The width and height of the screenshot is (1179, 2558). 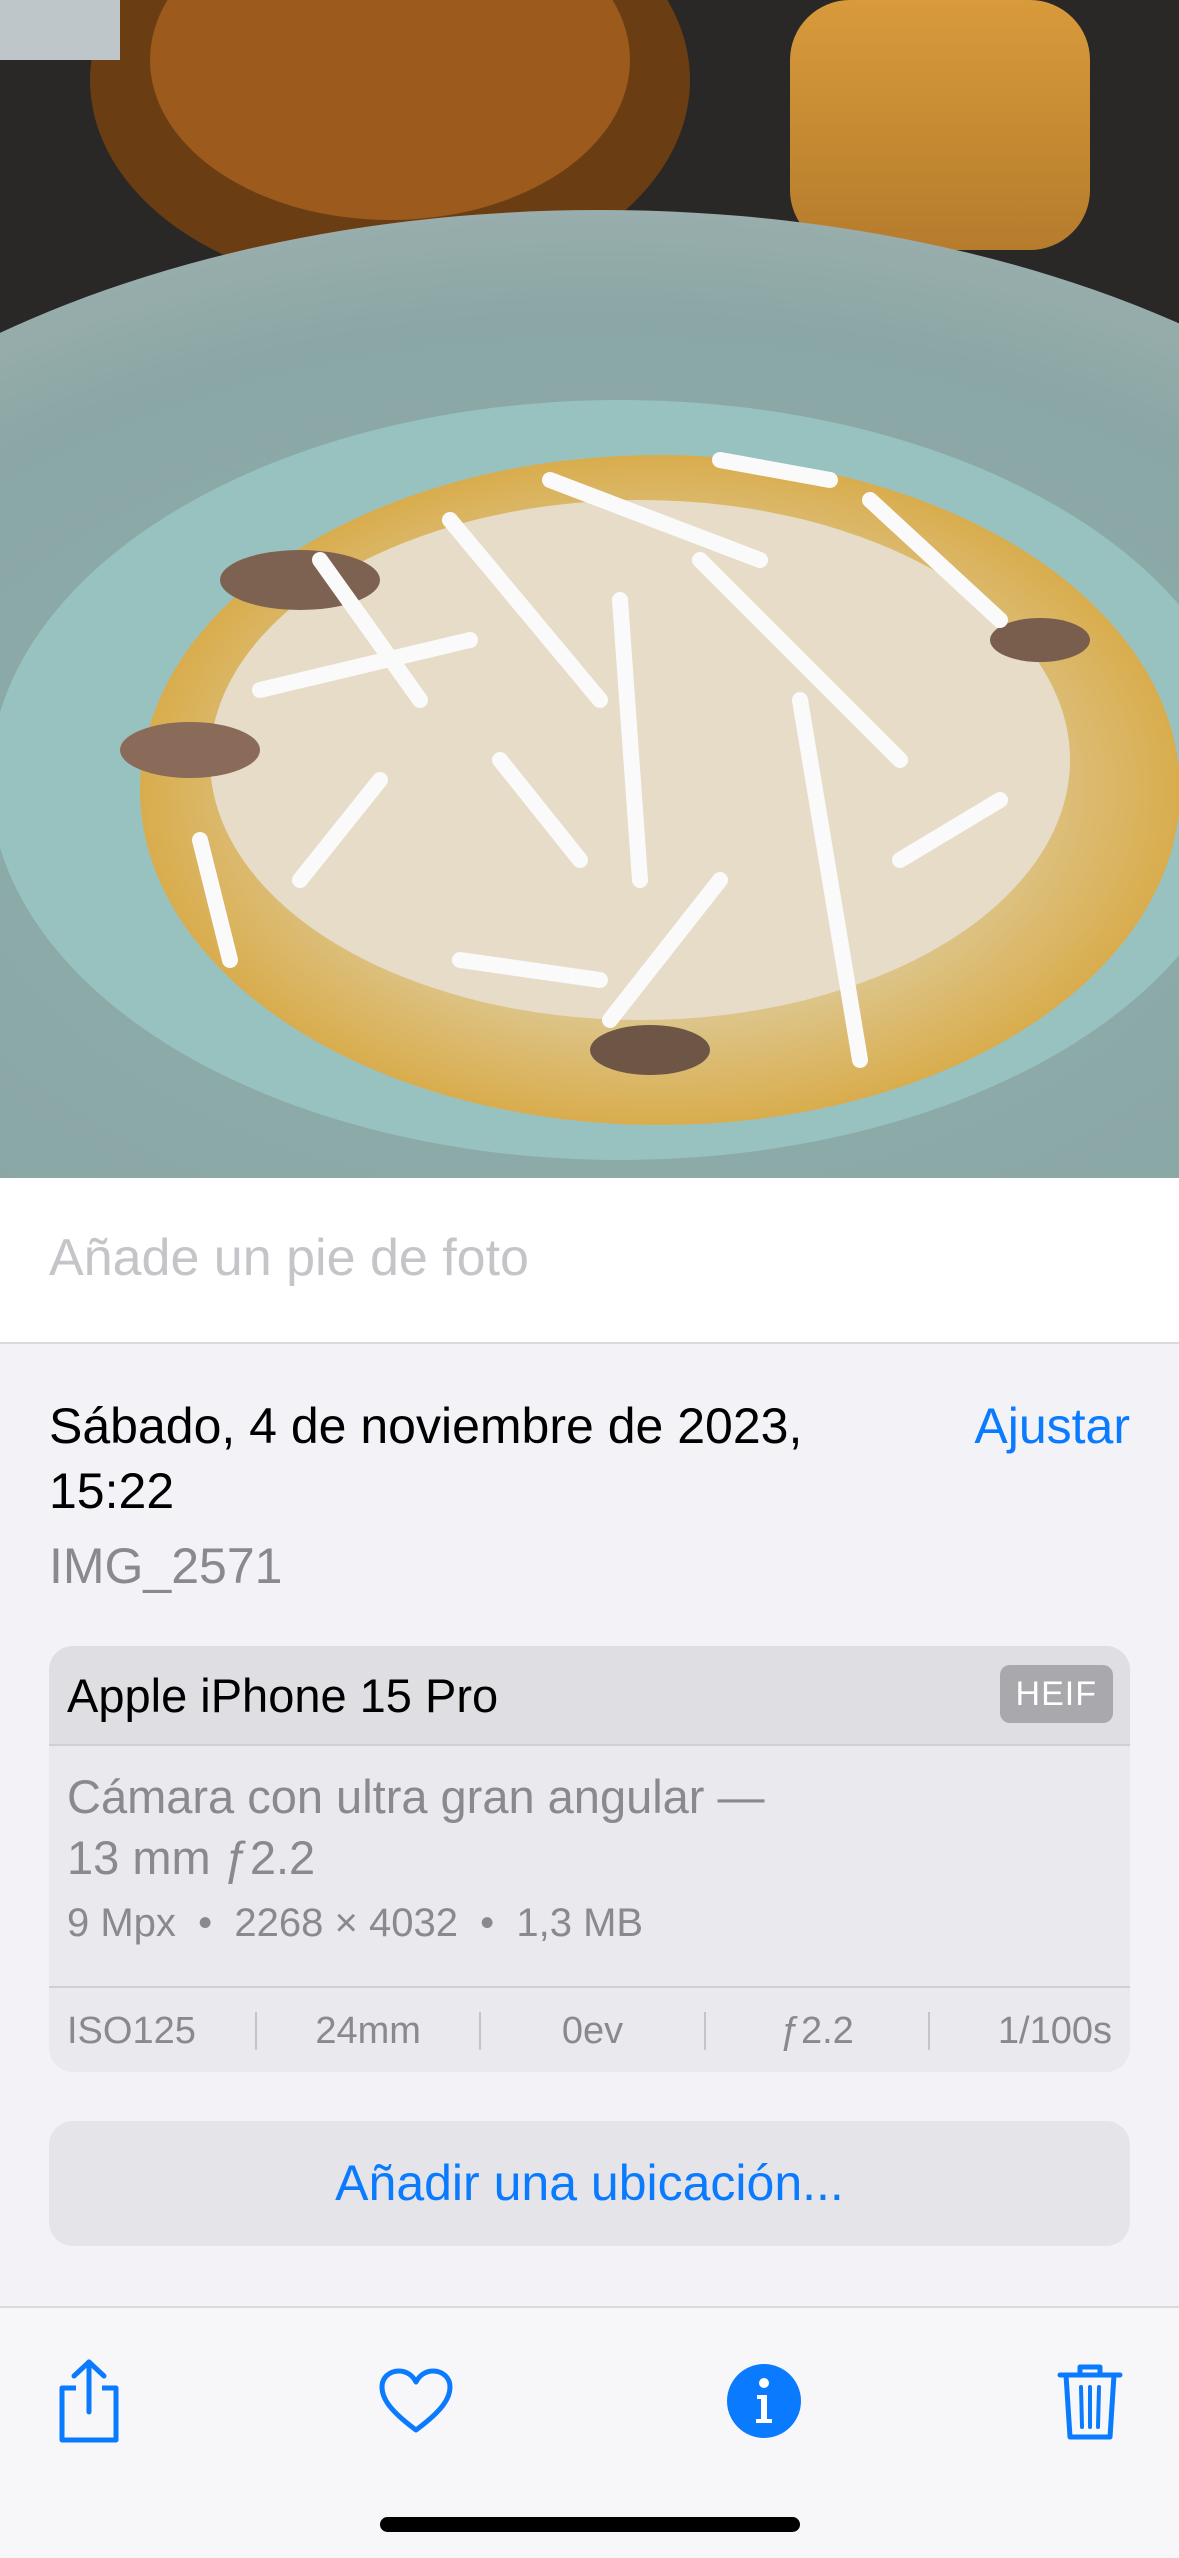 I want to click on image-specs: 9 Mpx • 2268 × 4032 • 1,3 MB, so click(x=355, y=1923).